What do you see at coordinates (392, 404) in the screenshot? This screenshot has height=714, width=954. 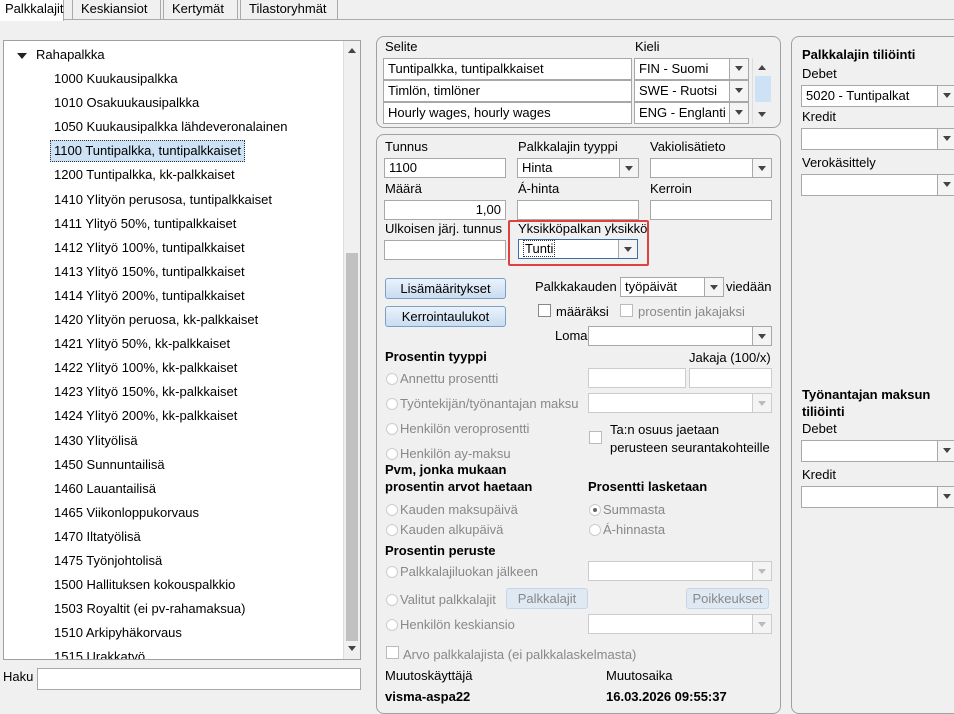 I see `tyontekijan-maksu-radio` at bounding box center [392, 404].